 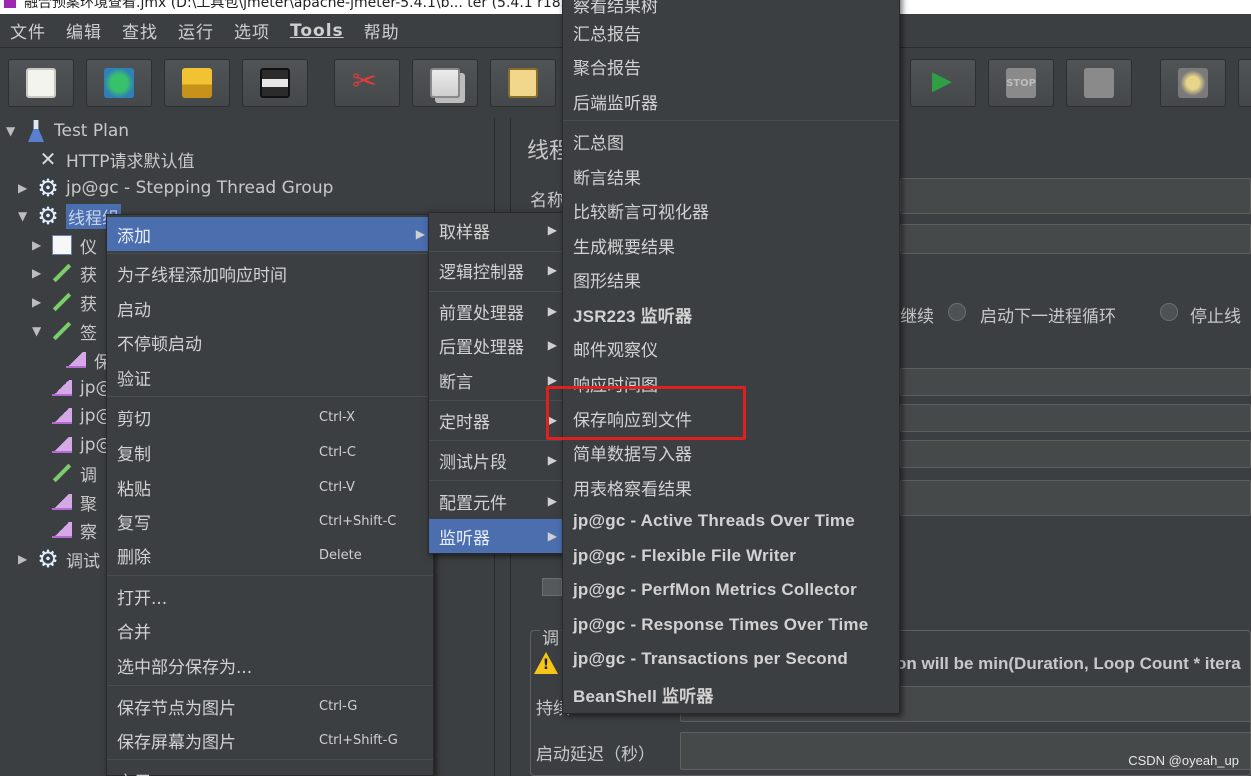 I want to click on menu-item-start-no-pause: 不停顿启动, so click(x=270, y=342).